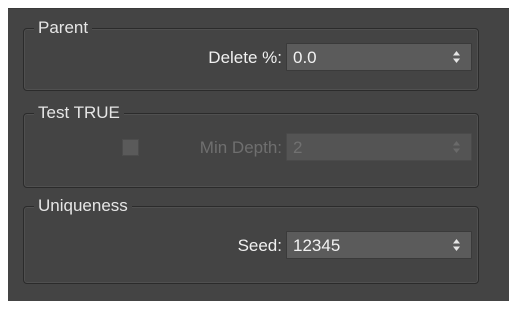 The image size is (511, 313). What do you see at coordinates (305, 57) in the screenshot?
I see `delete-percent-value: 0.0` at bounding box center [305, 57].